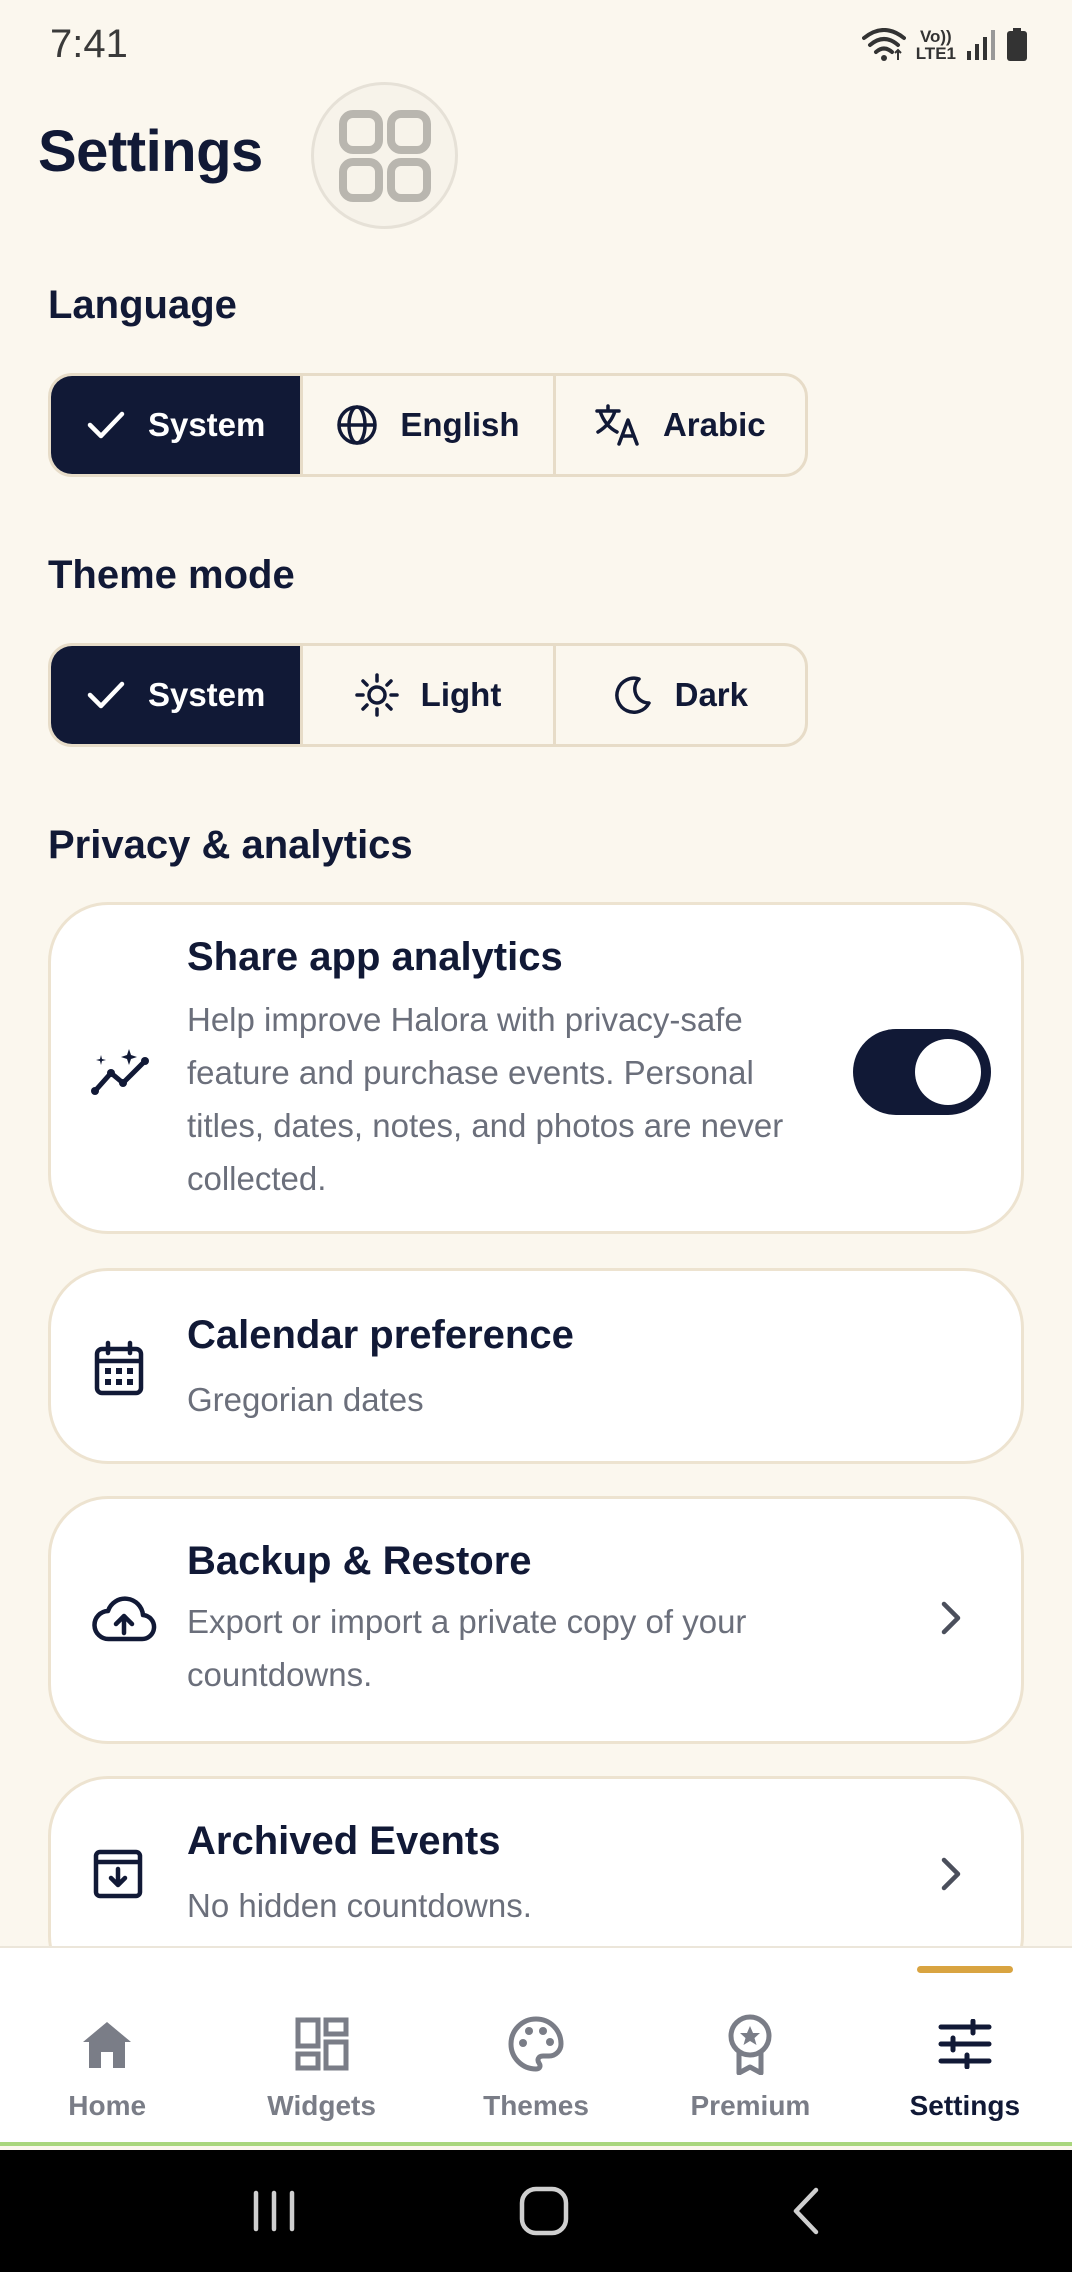 The image size is (1072, 2272). Describe the element at coordinates (536, 46) in the screenshot. I see `status-bar: 7:41 Vo)) LTE1` at that location.